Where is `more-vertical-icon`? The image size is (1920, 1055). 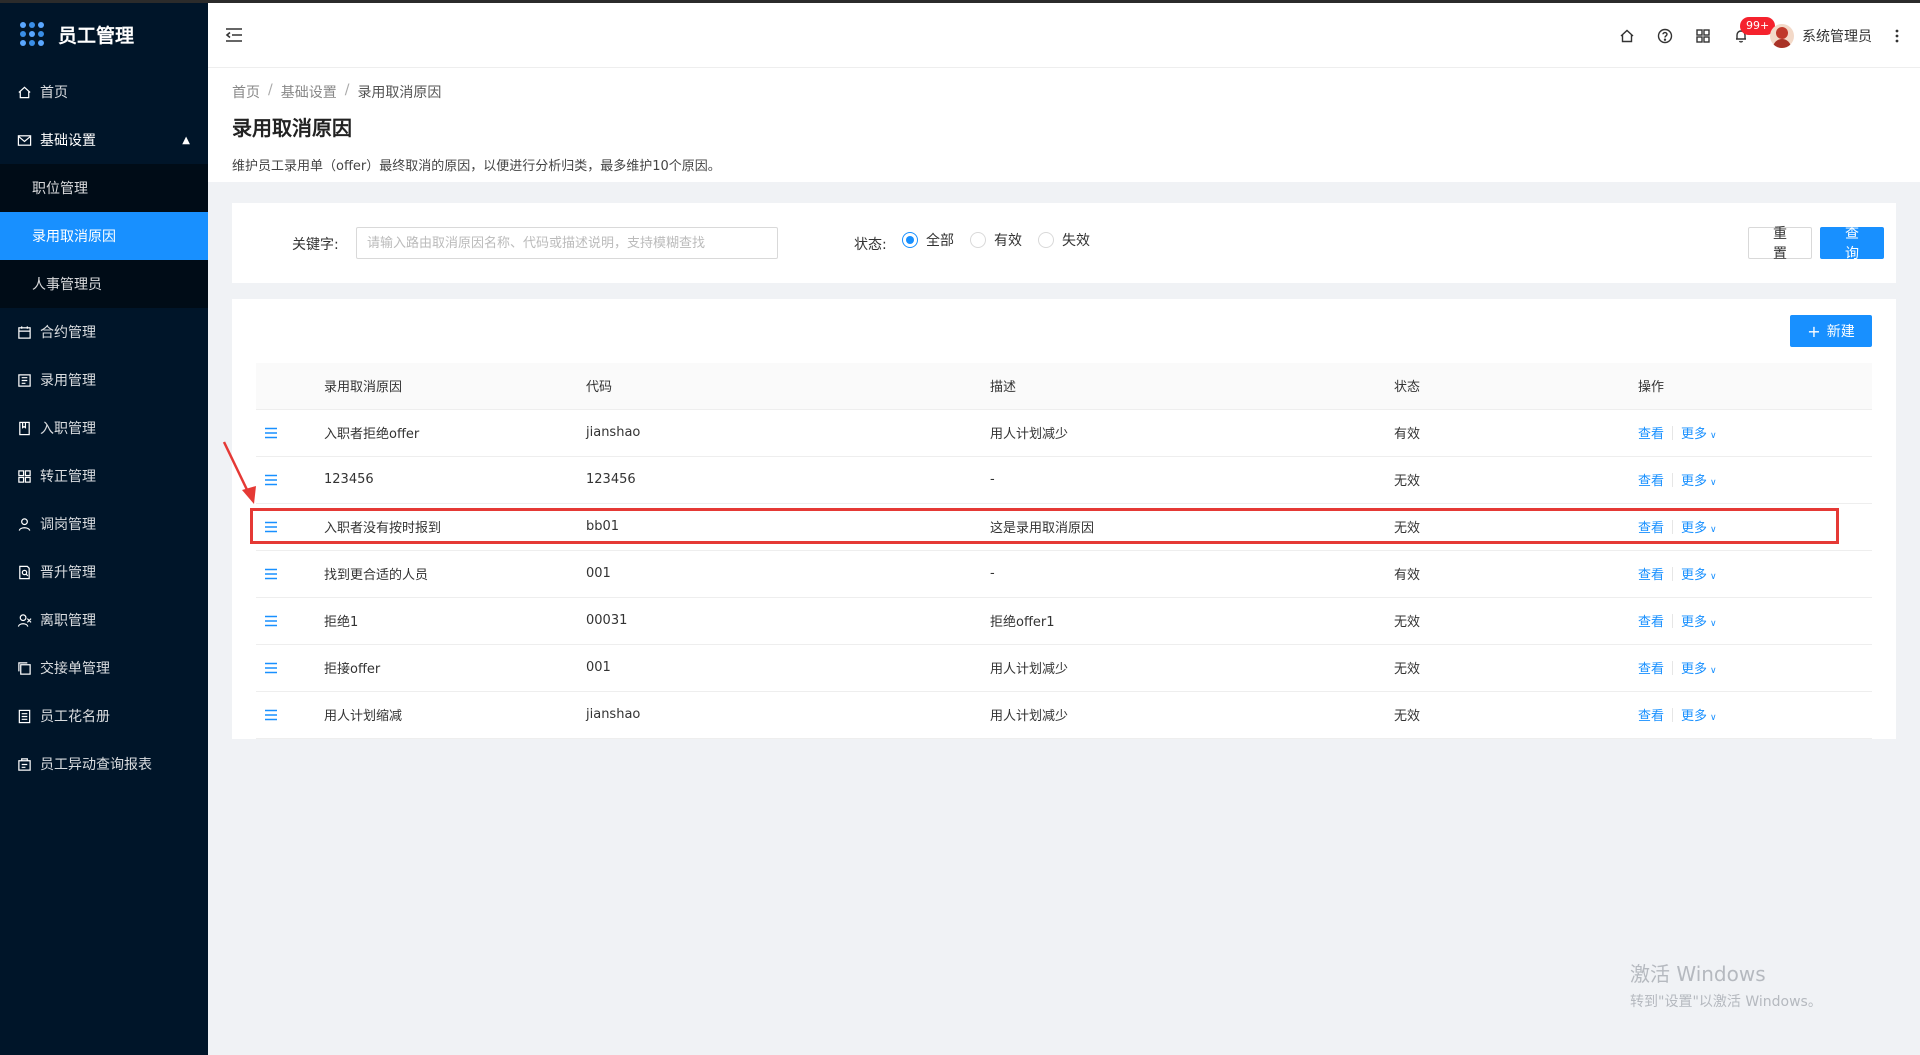
more-vertical-icon is located at coordinates (1897, 36).